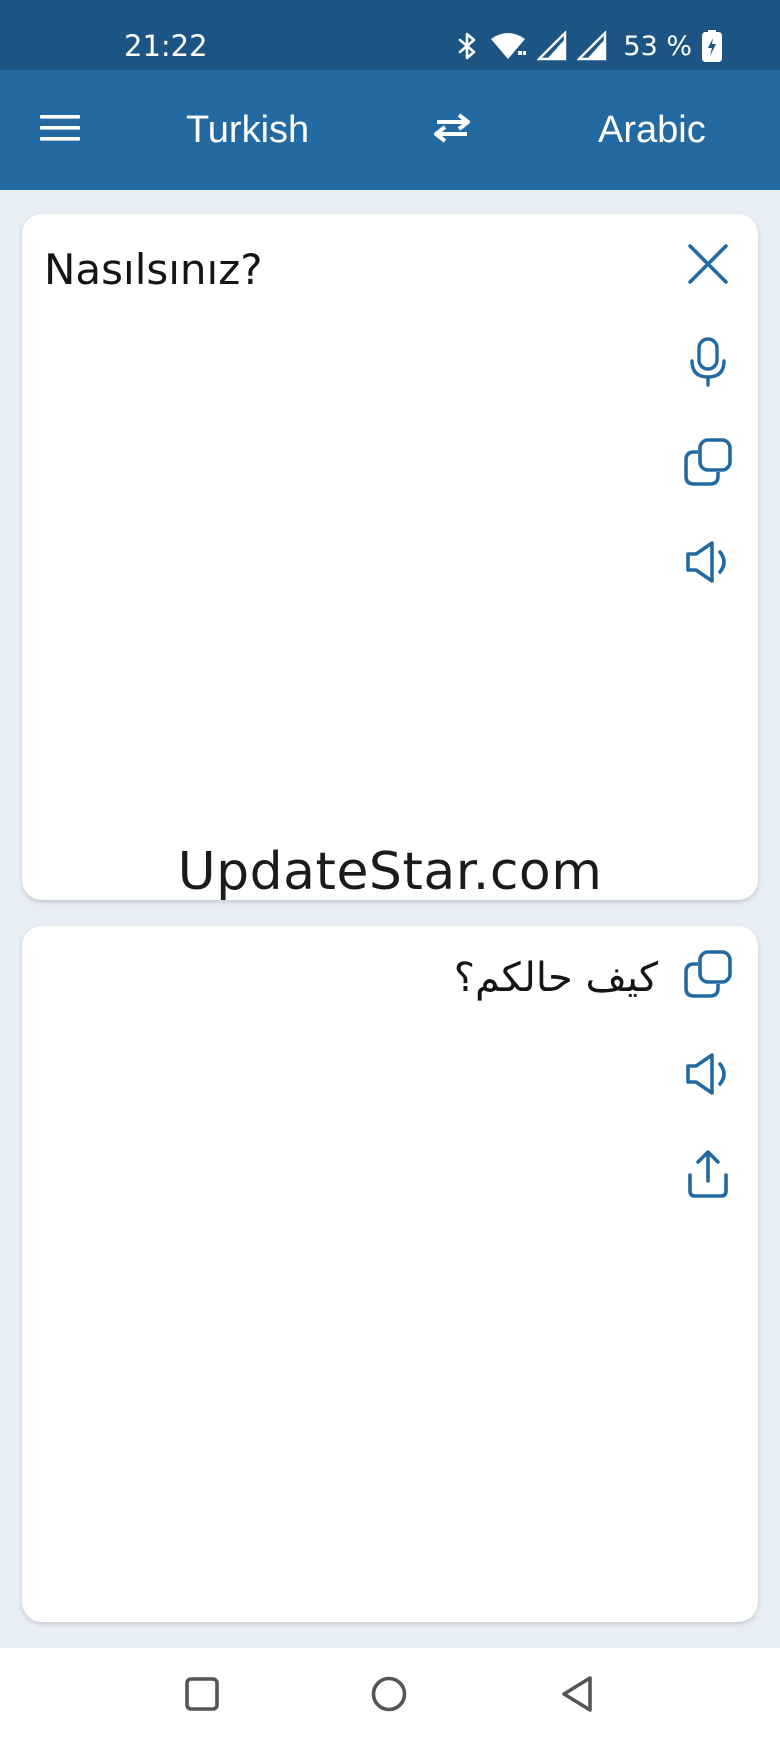 The height and width of the screenshot is (1742, 780). I want to click on copy-translation-button, so click(708, 974).